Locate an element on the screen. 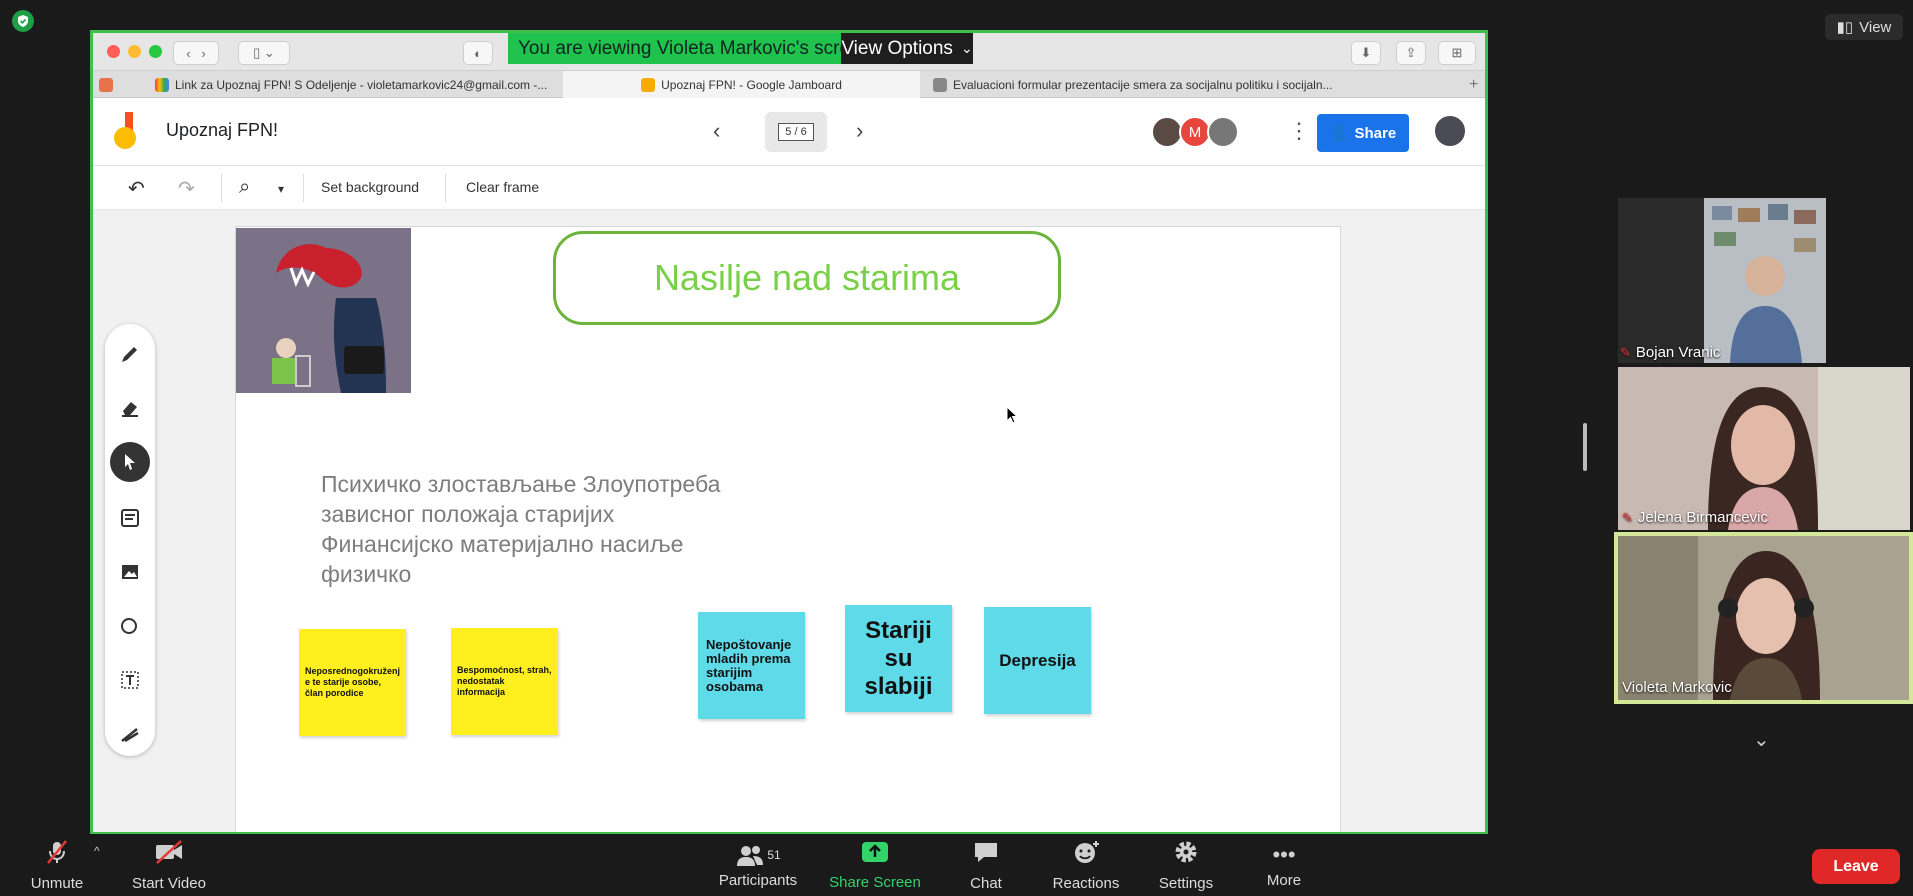 This screenshot has height=896, width=1913. image-icon is located at coordinates (130, 572).